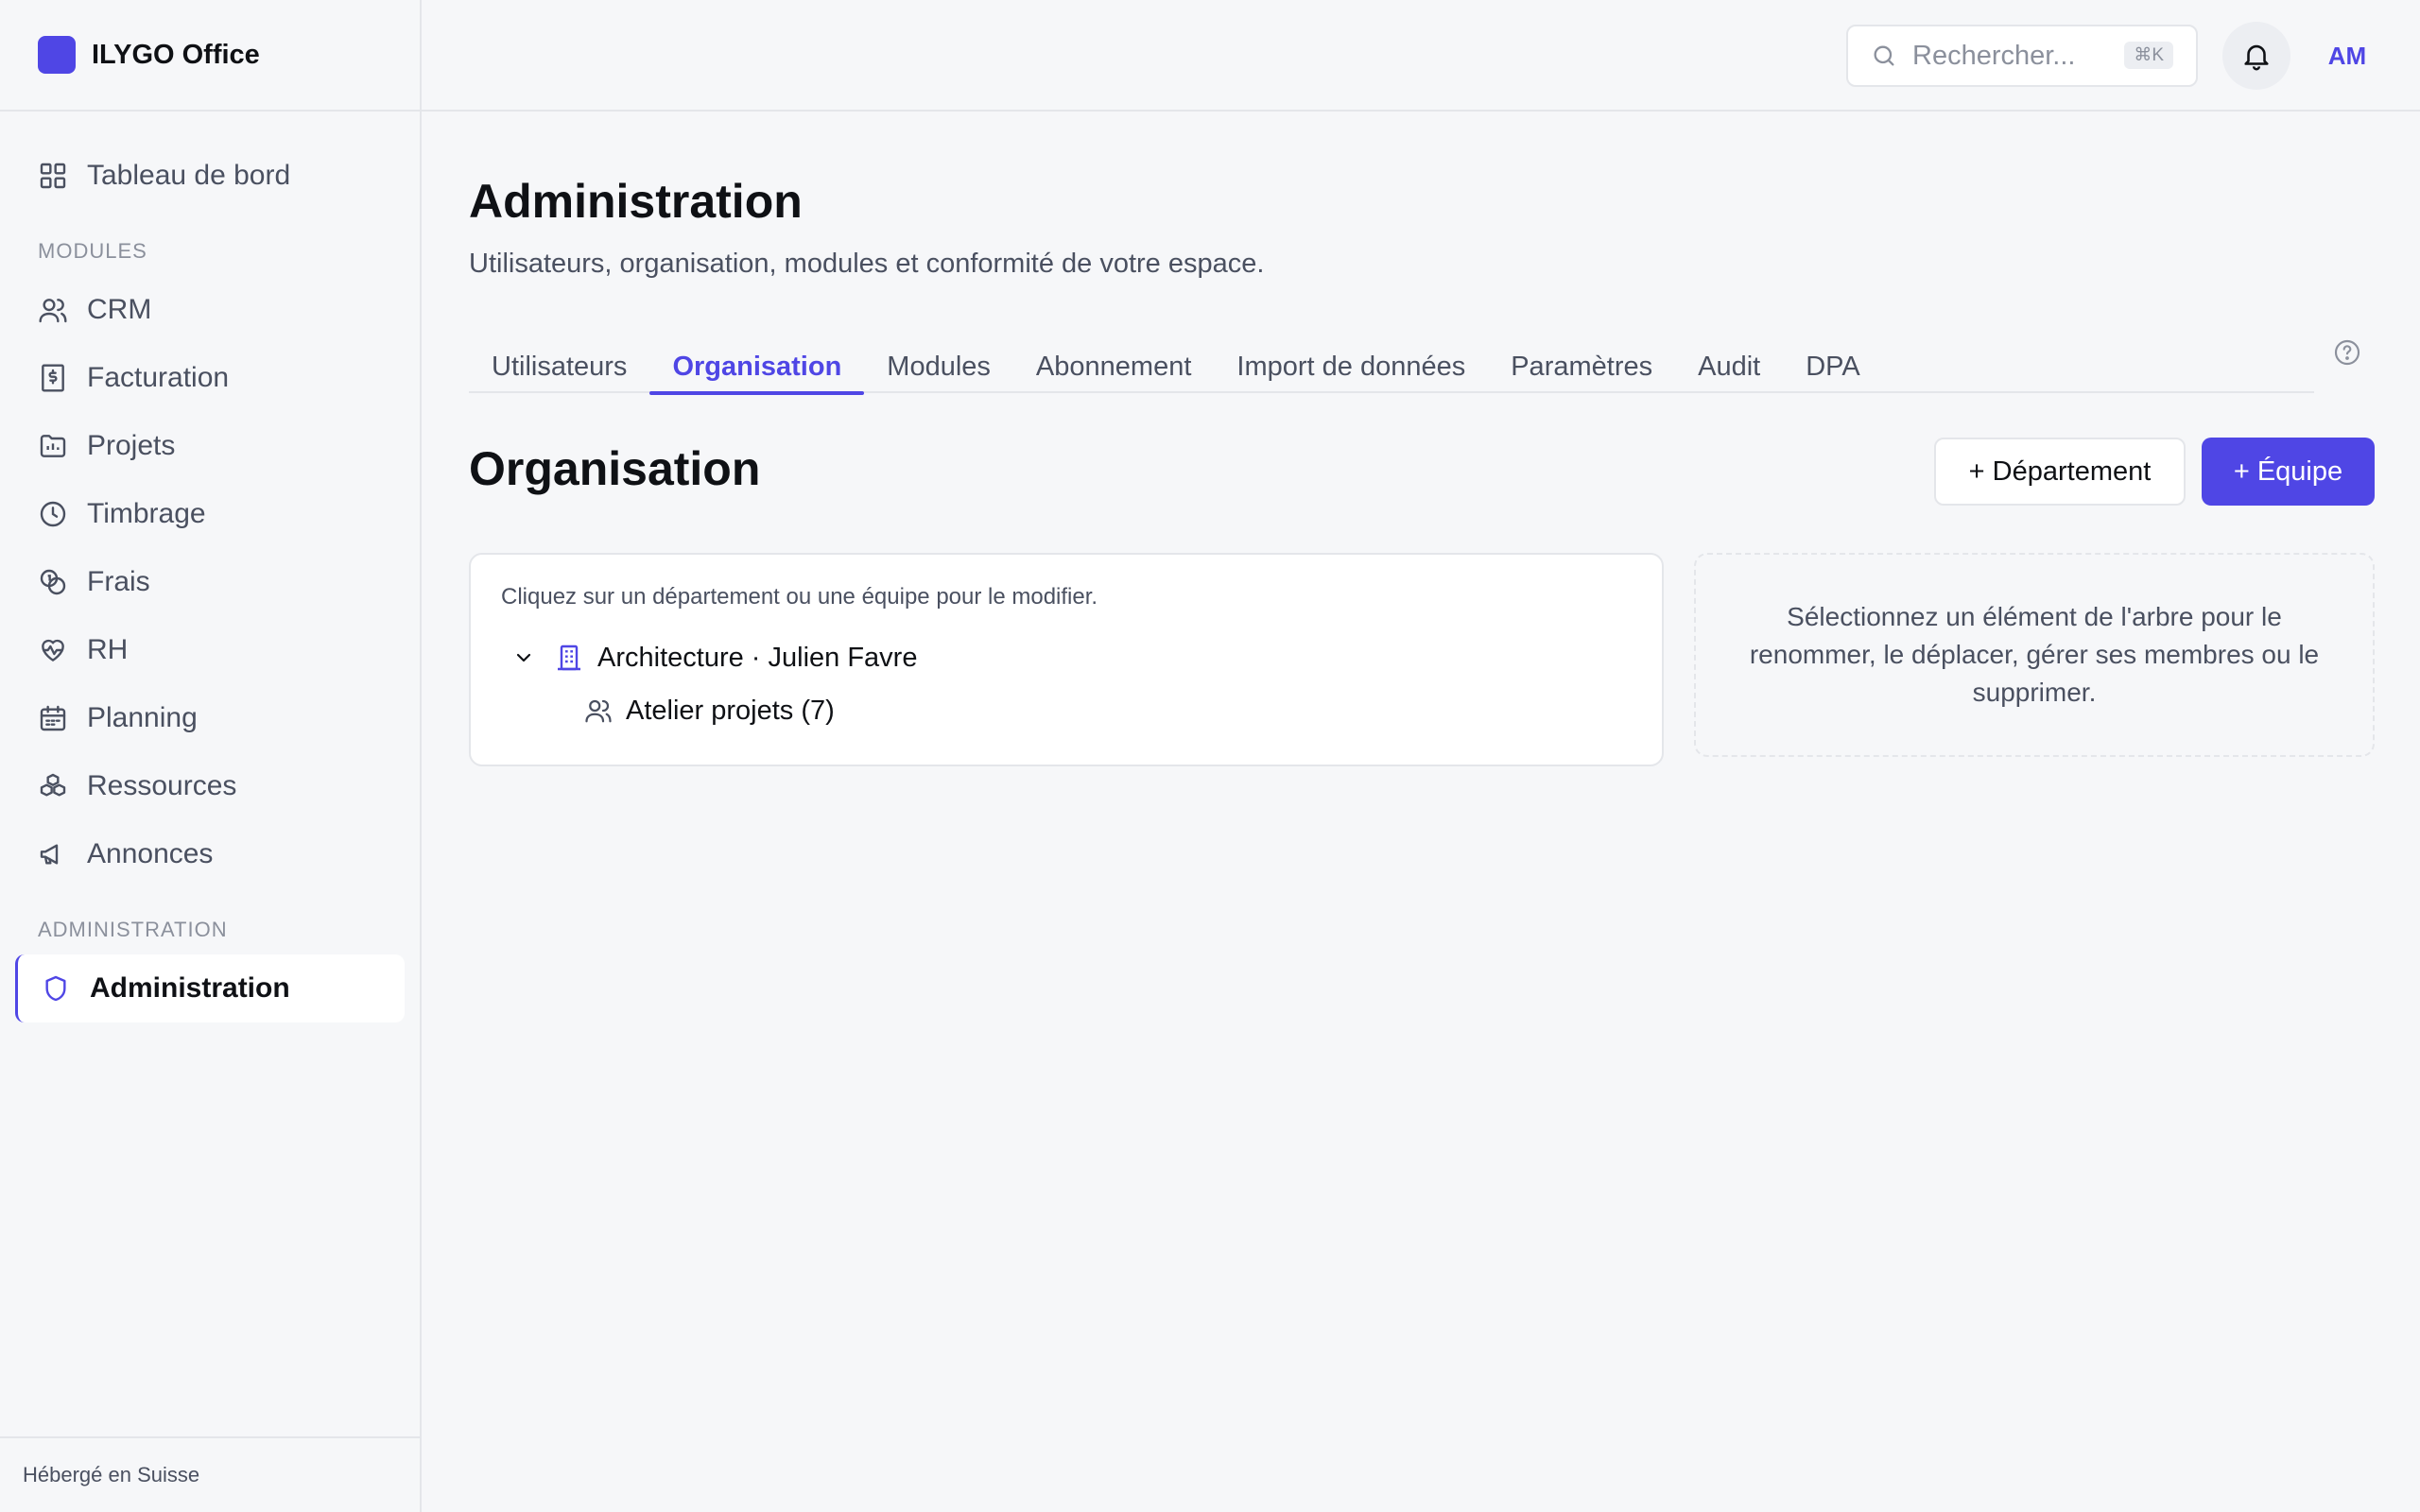 This screenshot has width=2420, height=1512. Describe the element at coordinates (53, 582) in the screenshot. I see `coins-icon` at that location.